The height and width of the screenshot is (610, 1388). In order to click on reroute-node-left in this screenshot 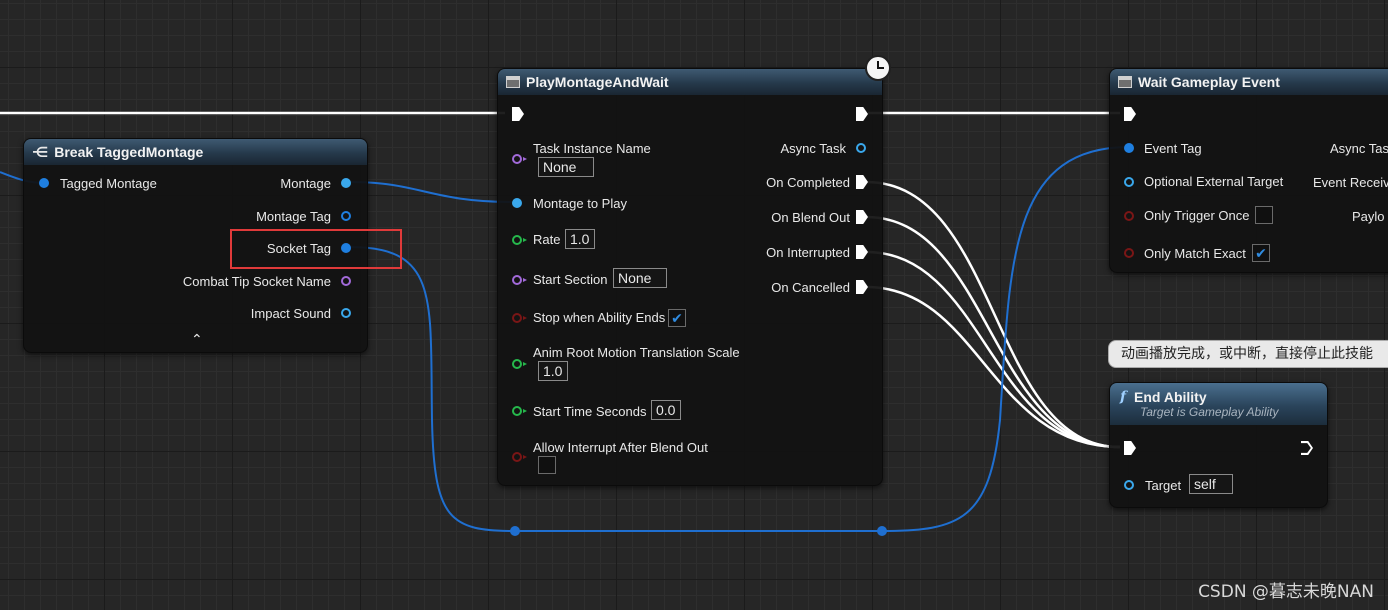, I will do `click(515, 531)`.